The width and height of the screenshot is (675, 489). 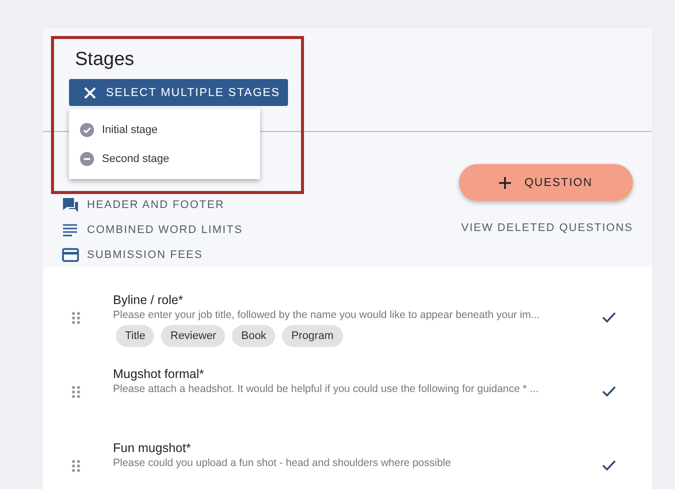 What do you see at coordinates (282, 463) in the screenshot?
I see `question-description: Please could you upload a fun shot - head and shoulders where possible` at bounding box center [282, 463].